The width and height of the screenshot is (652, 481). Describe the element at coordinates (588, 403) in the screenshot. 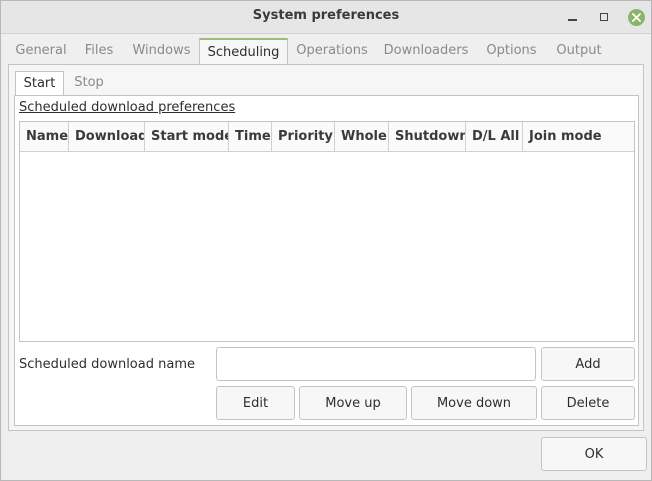

I see `delete-button: Delete` at that location.